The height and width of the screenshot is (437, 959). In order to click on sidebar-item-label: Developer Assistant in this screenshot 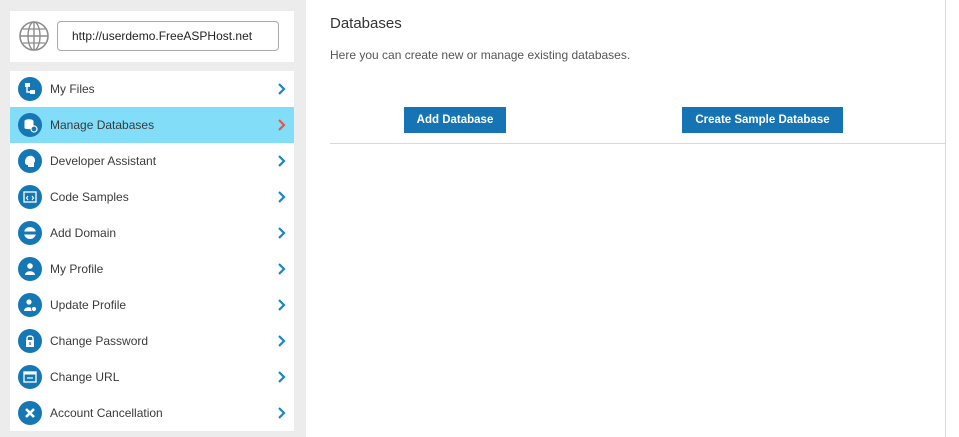, I will do `click(103, 161)`.